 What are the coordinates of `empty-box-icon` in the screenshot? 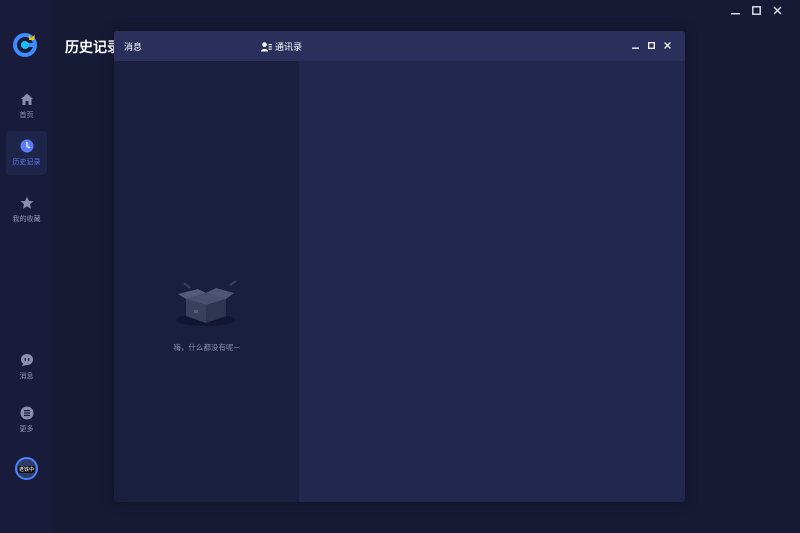 It's located at (208, 304).